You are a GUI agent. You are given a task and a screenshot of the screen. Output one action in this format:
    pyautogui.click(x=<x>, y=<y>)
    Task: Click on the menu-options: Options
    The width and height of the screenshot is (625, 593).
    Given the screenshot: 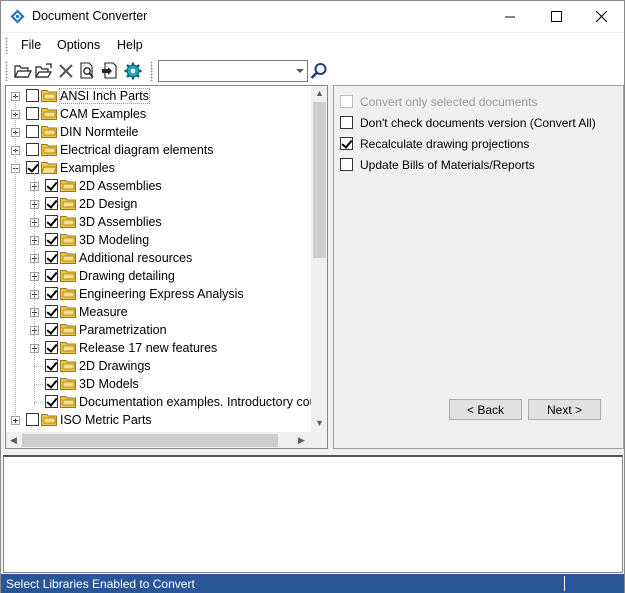 What is the action you would take?
    pyautogui.click(x=78, y=45)
    